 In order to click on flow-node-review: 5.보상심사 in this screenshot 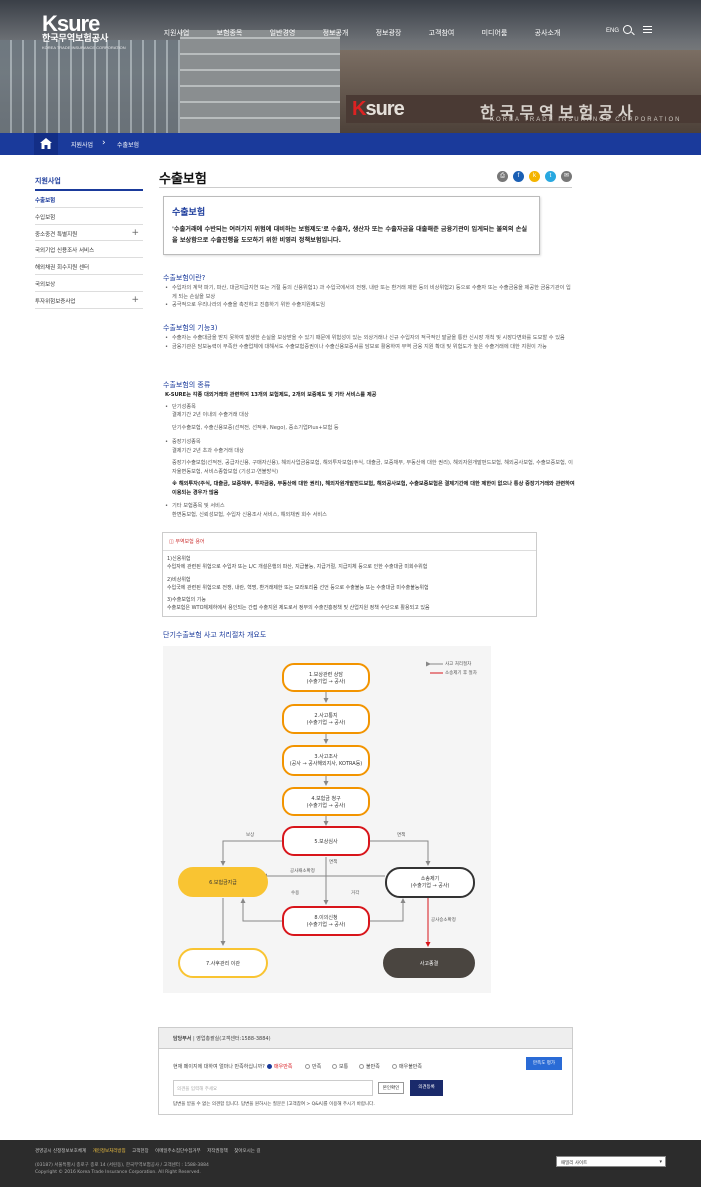, I will do `click(326, 841)`.